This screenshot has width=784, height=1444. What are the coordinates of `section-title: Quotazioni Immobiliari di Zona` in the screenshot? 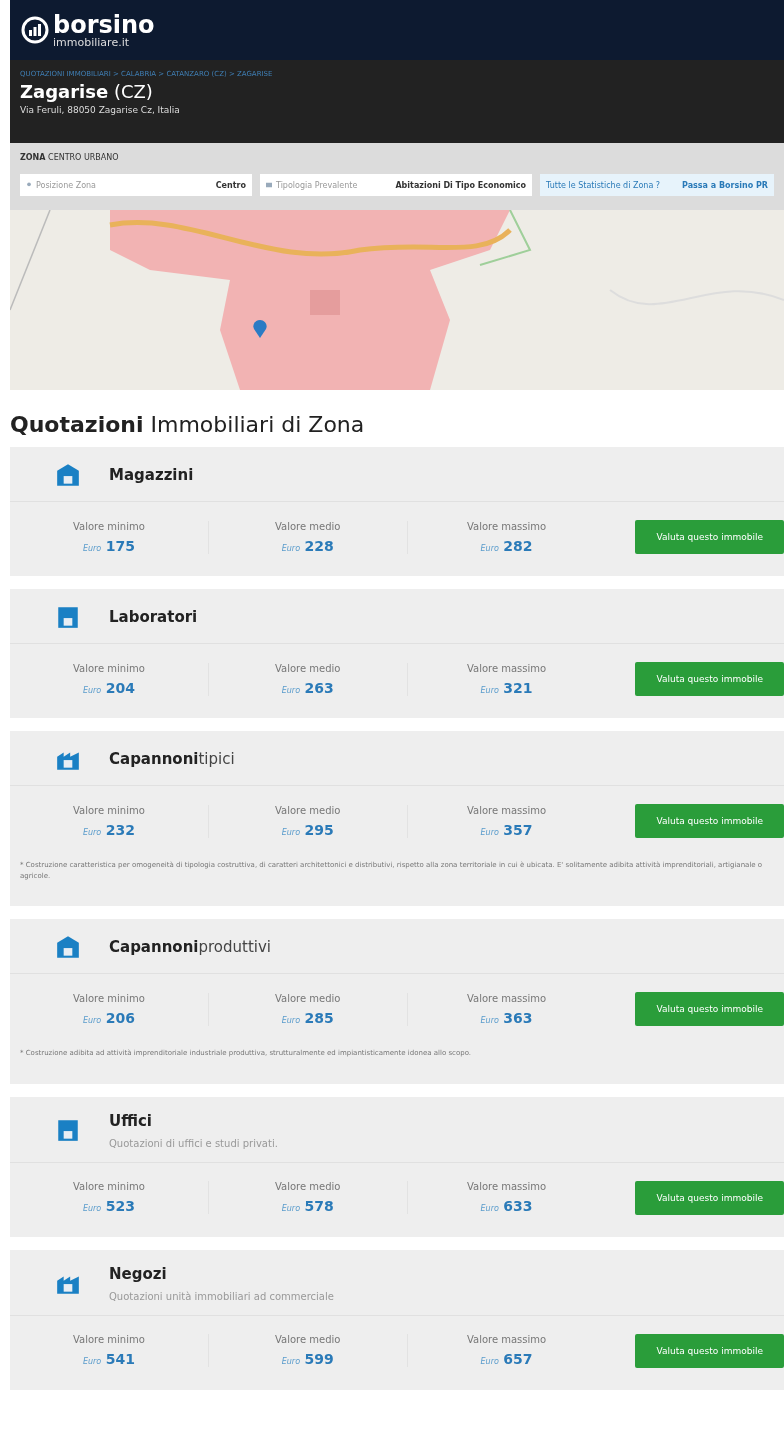 It's located at (188, 425).